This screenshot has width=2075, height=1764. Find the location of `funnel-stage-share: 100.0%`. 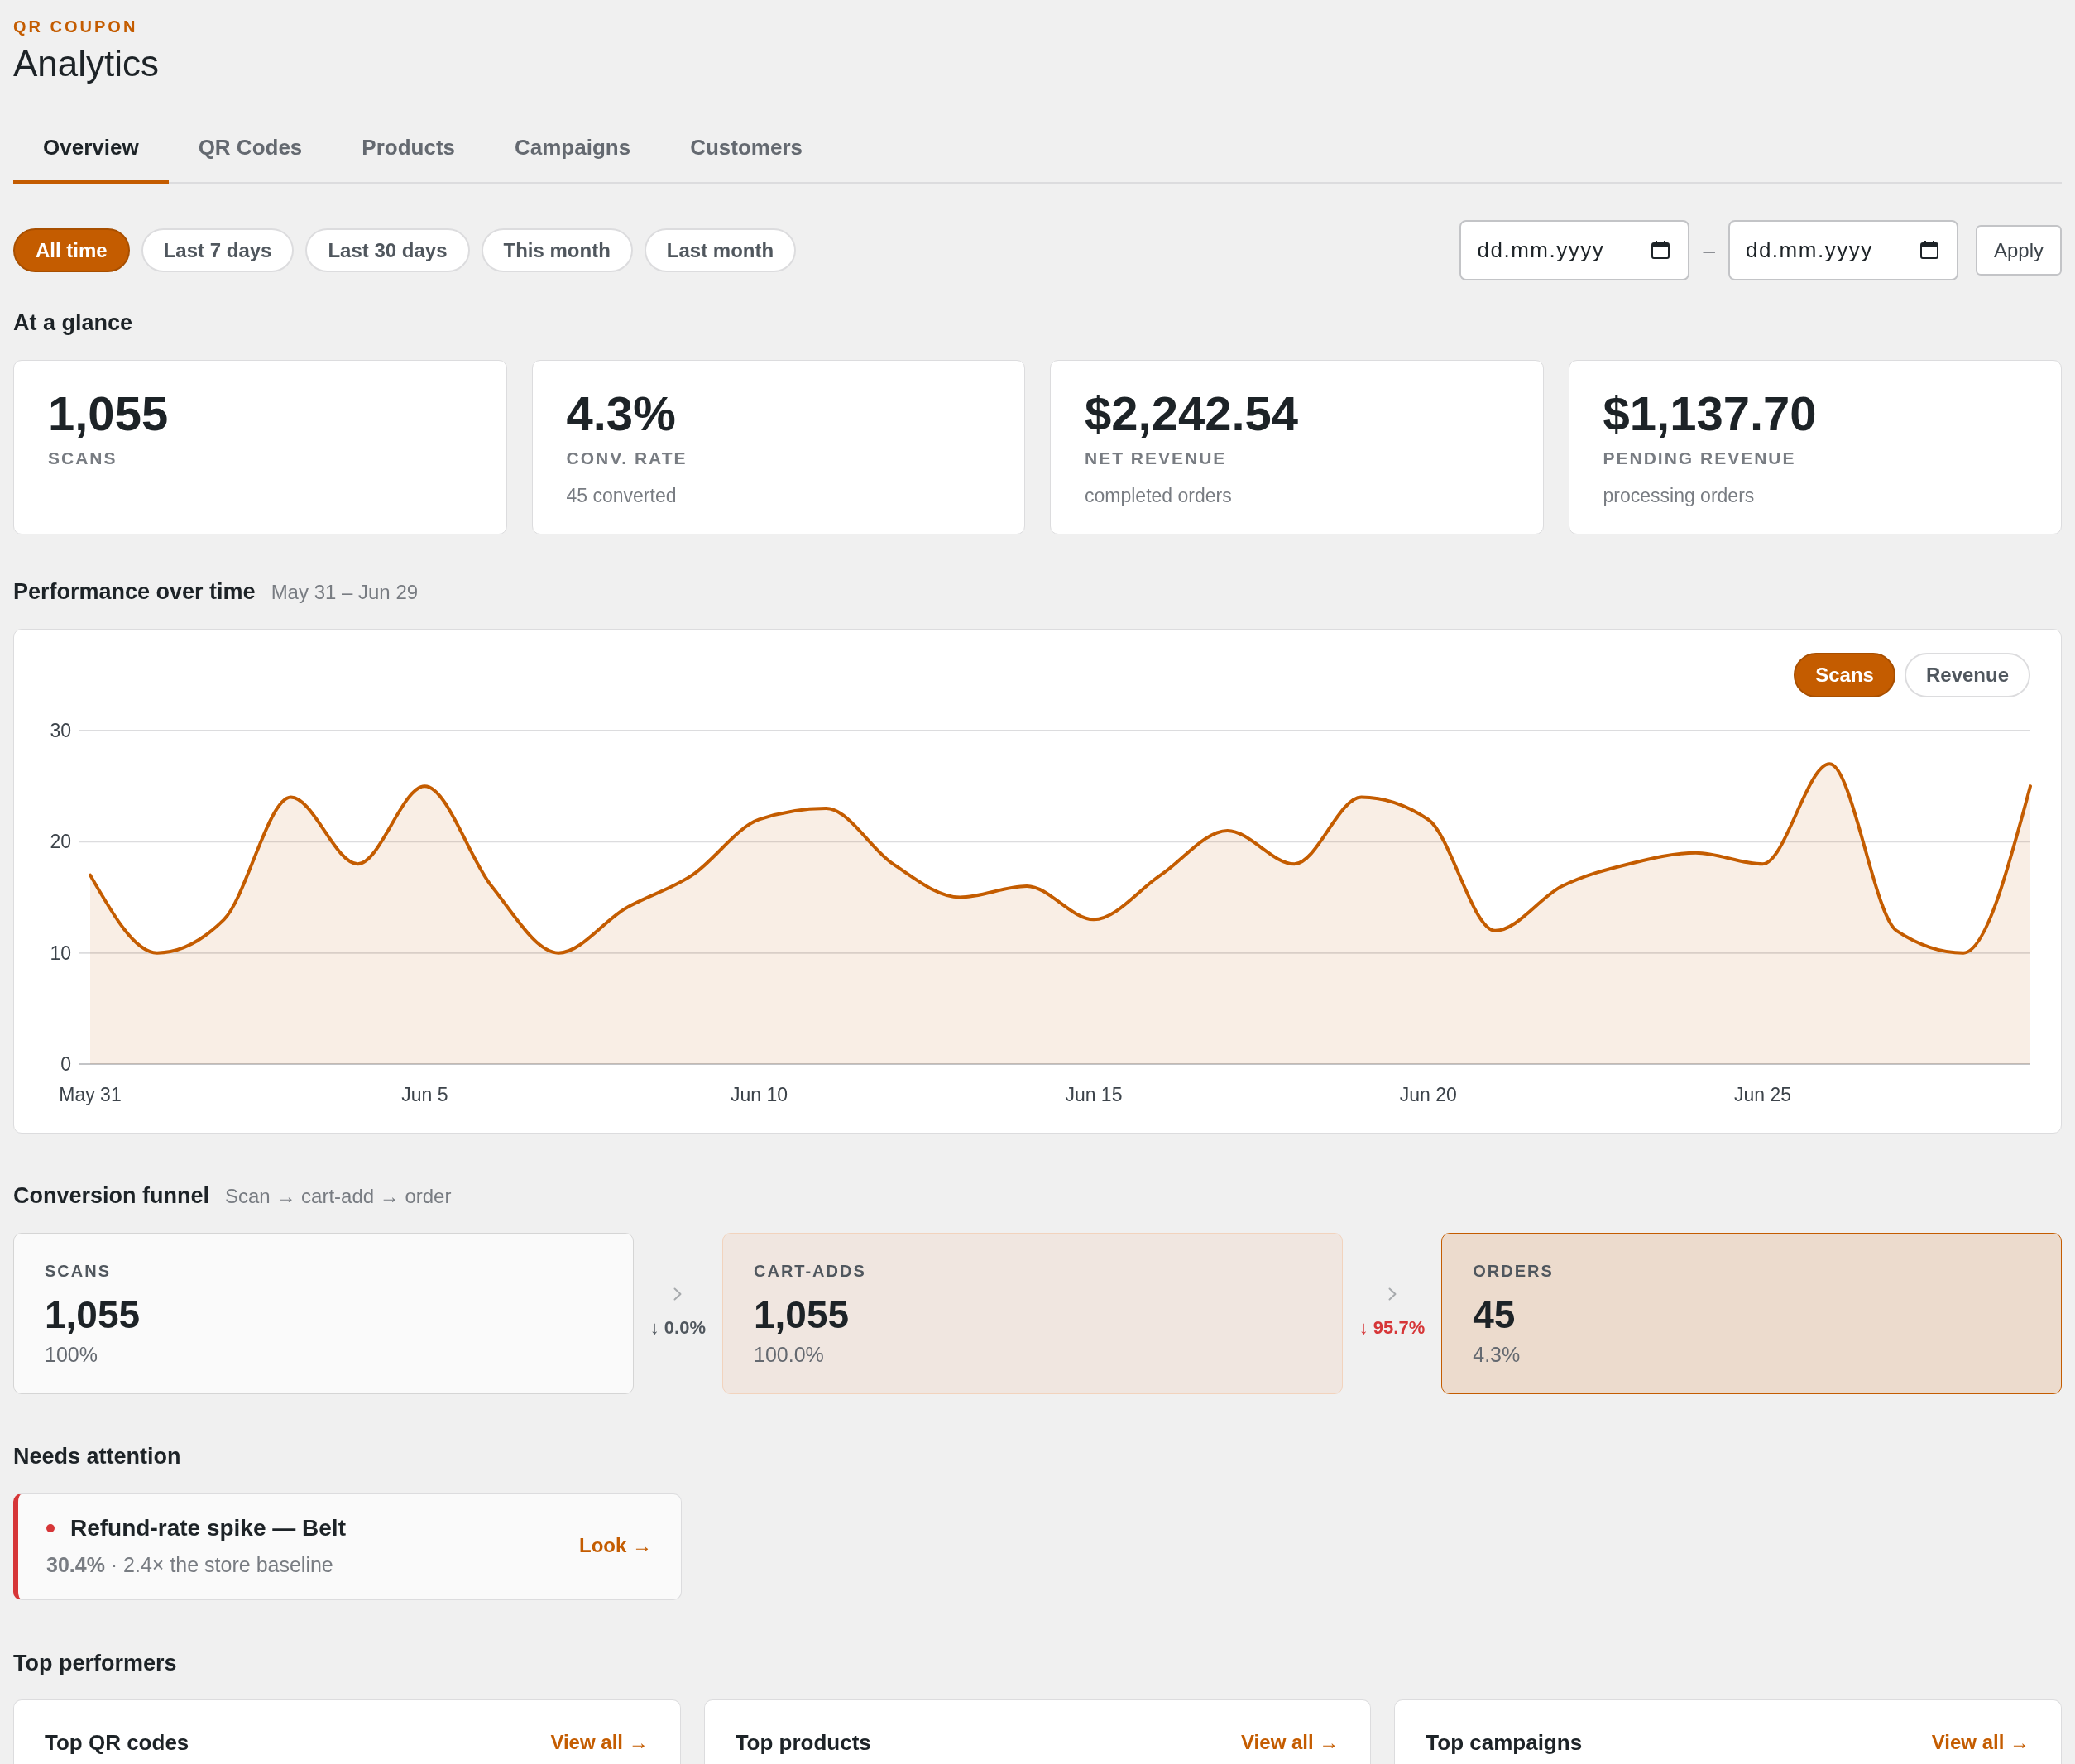

funnel-stage-share: 100.0% is located at coordinates (789, 1354).